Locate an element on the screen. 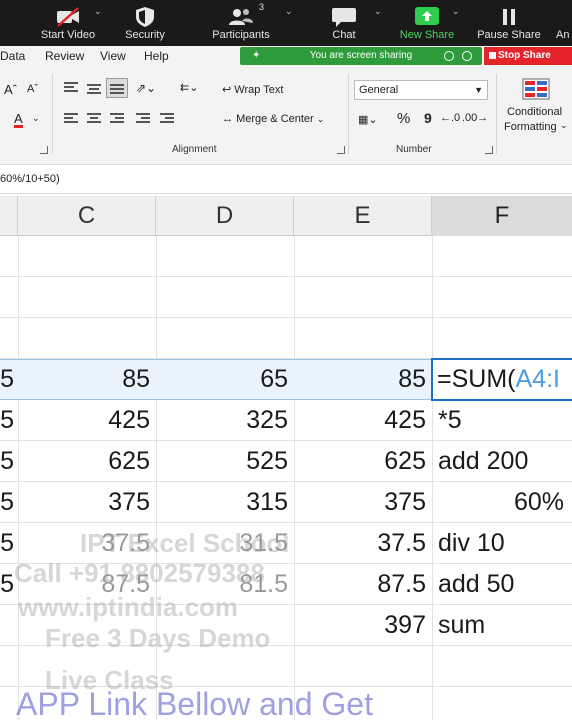  cell-b7: 5 is located at coordinates (9, 502).